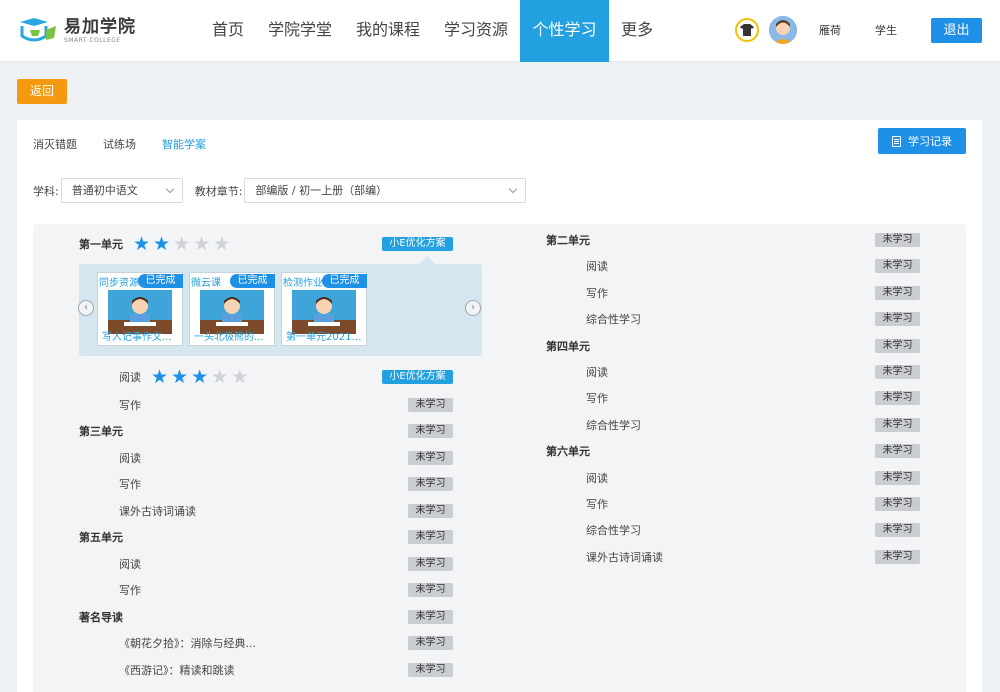 The image size is (1000, 692). I want to click on user-role: 学生, so click(886, 30).